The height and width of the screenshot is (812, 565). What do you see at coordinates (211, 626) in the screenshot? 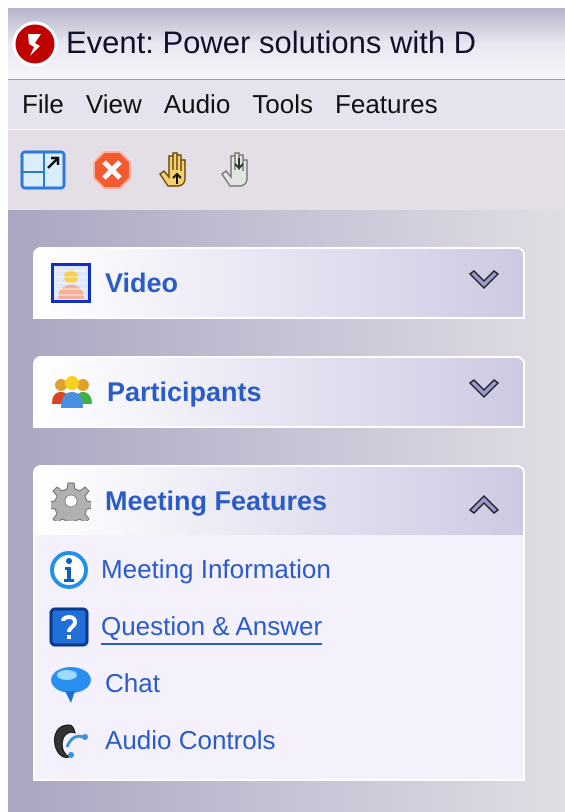
I see `feature-link: Question & Answer` at bounding box center [211, 626].